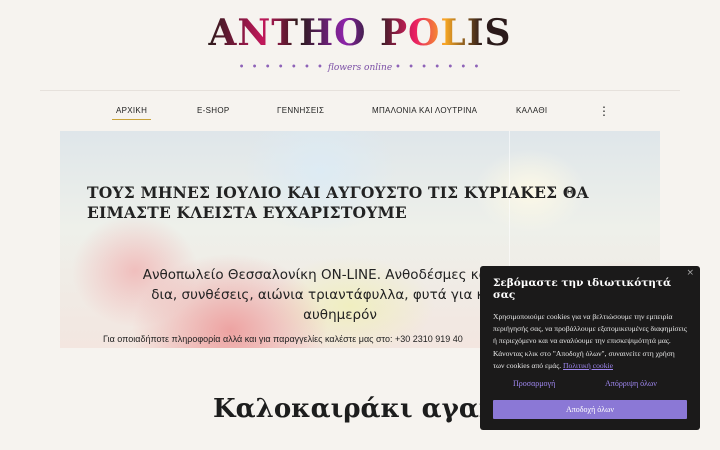 The width and height of the screenshot is (720, 450). Describe the element at coordinates (213, 110) in the screenshot. I see `nav-item-eshop: E-SHOP` at that location.